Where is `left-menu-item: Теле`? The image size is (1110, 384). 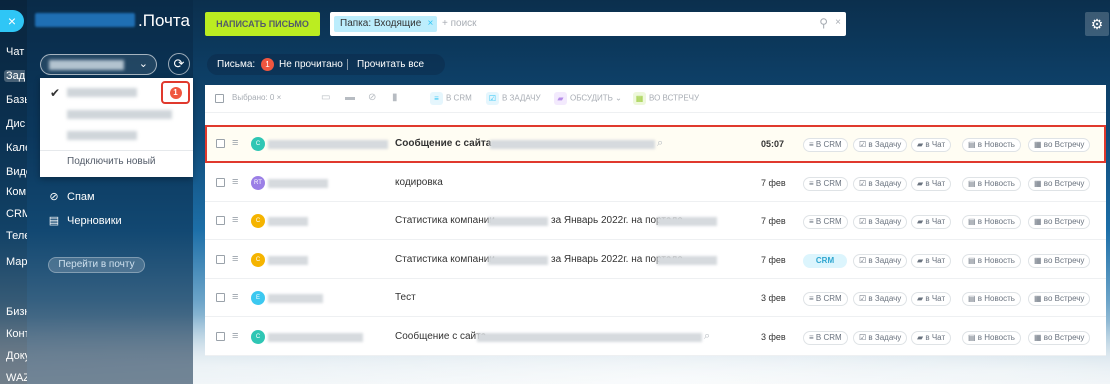
left-menu-item: Теле is located at coordinates (16, 236).